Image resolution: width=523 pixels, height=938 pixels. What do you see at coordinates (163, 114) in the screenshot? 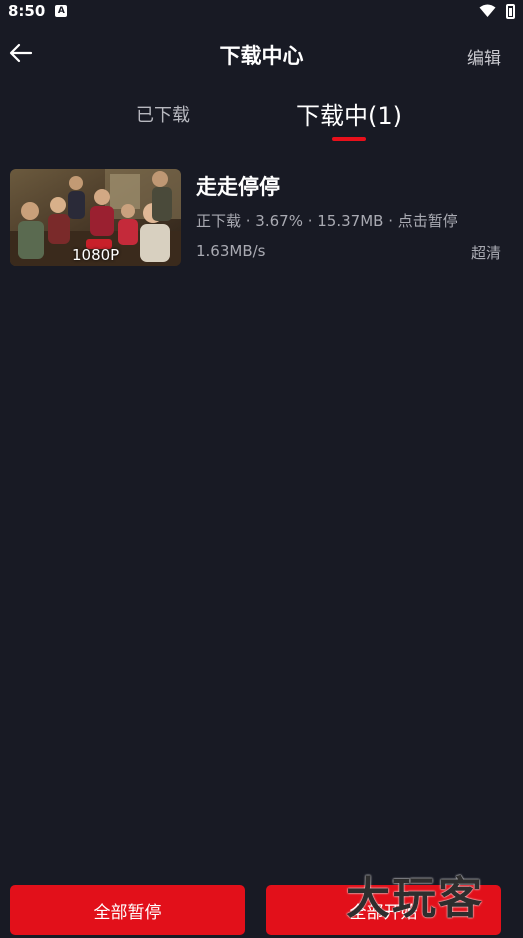
I see `tab-downloaded: 已下载` at bounding box center [163, 114].